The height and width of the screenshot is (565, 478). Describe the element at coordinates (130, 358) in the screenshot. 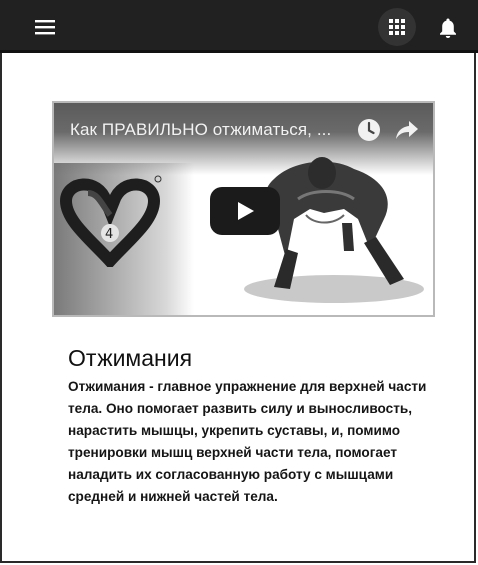

I see `card-title: Отжимания` at that location.